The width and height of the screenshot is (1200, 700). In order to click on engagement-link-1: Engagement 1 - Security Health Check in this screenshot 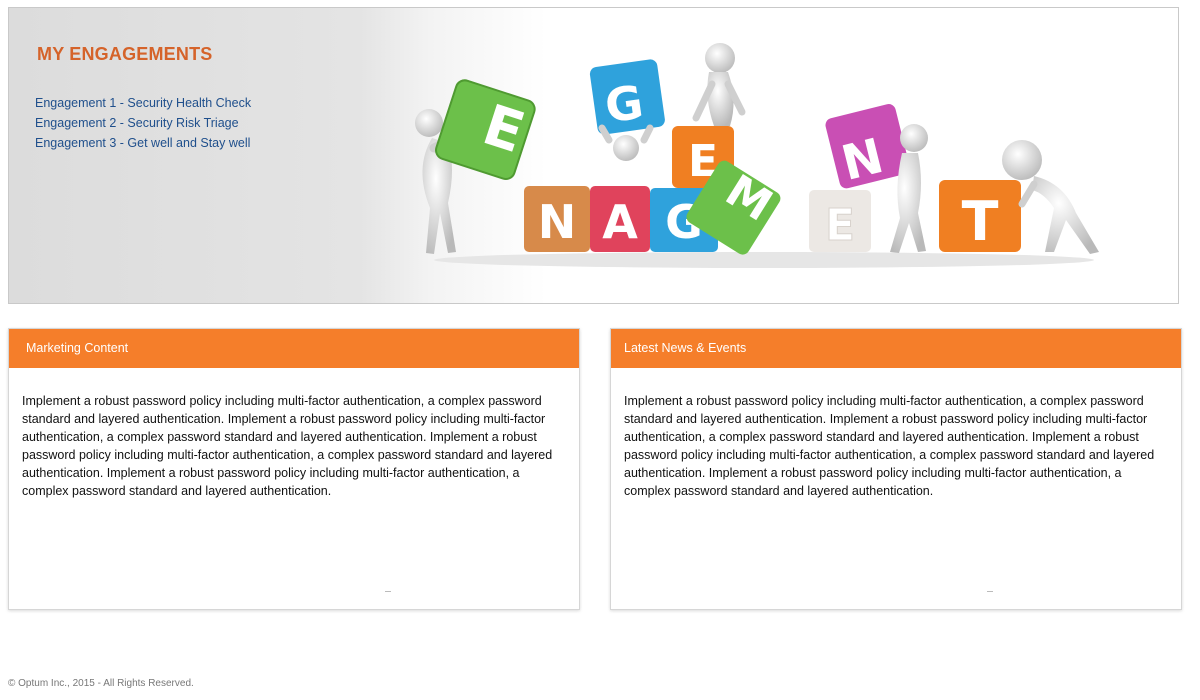, I will do `click(143, 103)`.